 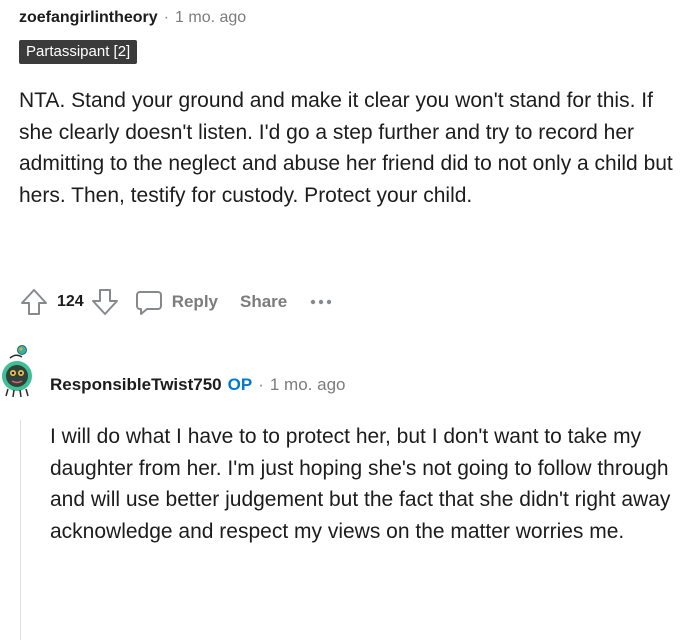 I want to click on comment-author: zoefangirlintheory, so click(x=88, y=18).